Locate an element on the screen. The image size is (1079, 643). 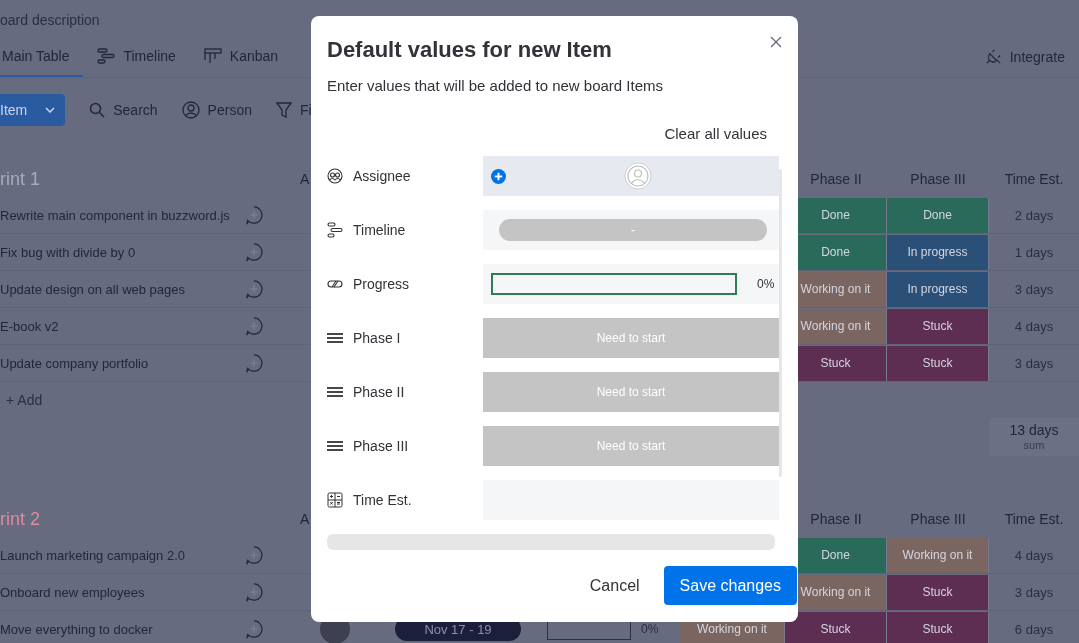
progress-icon is located at coordinates (335, 284).